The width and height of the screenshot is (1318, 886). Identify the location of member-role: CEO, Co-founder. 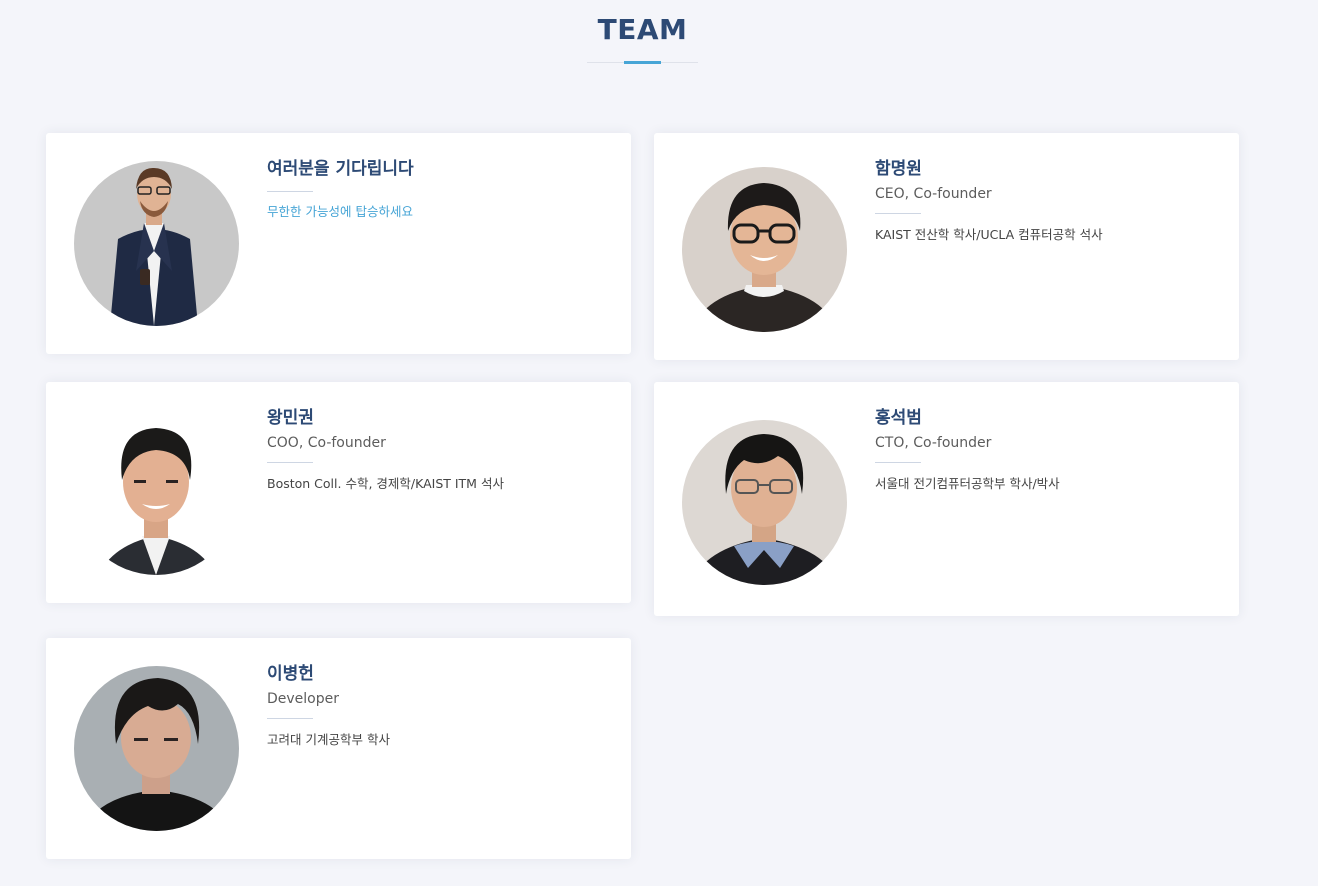
(933, 194).